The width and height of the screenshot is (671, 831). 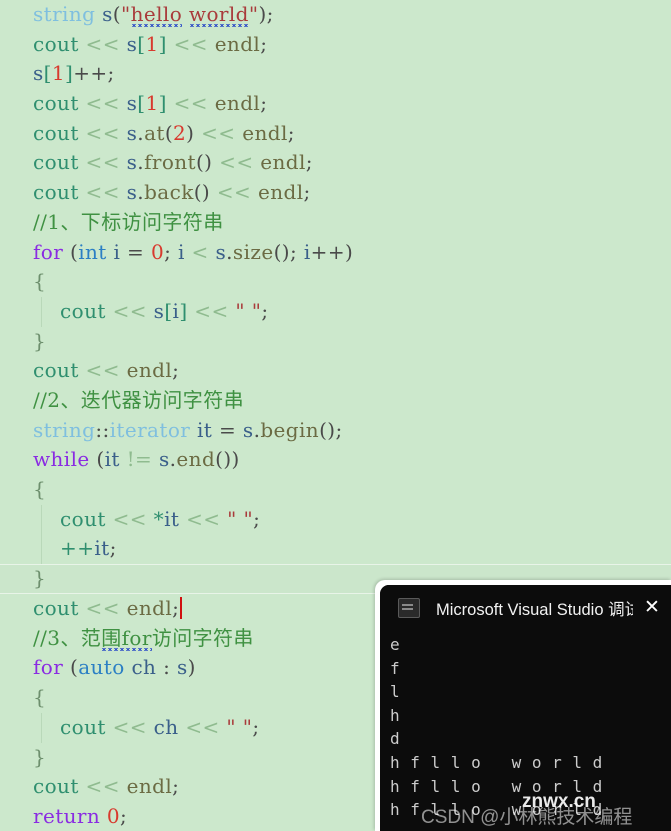 I want to click on code-token: ++, so click(x=77, y=548).